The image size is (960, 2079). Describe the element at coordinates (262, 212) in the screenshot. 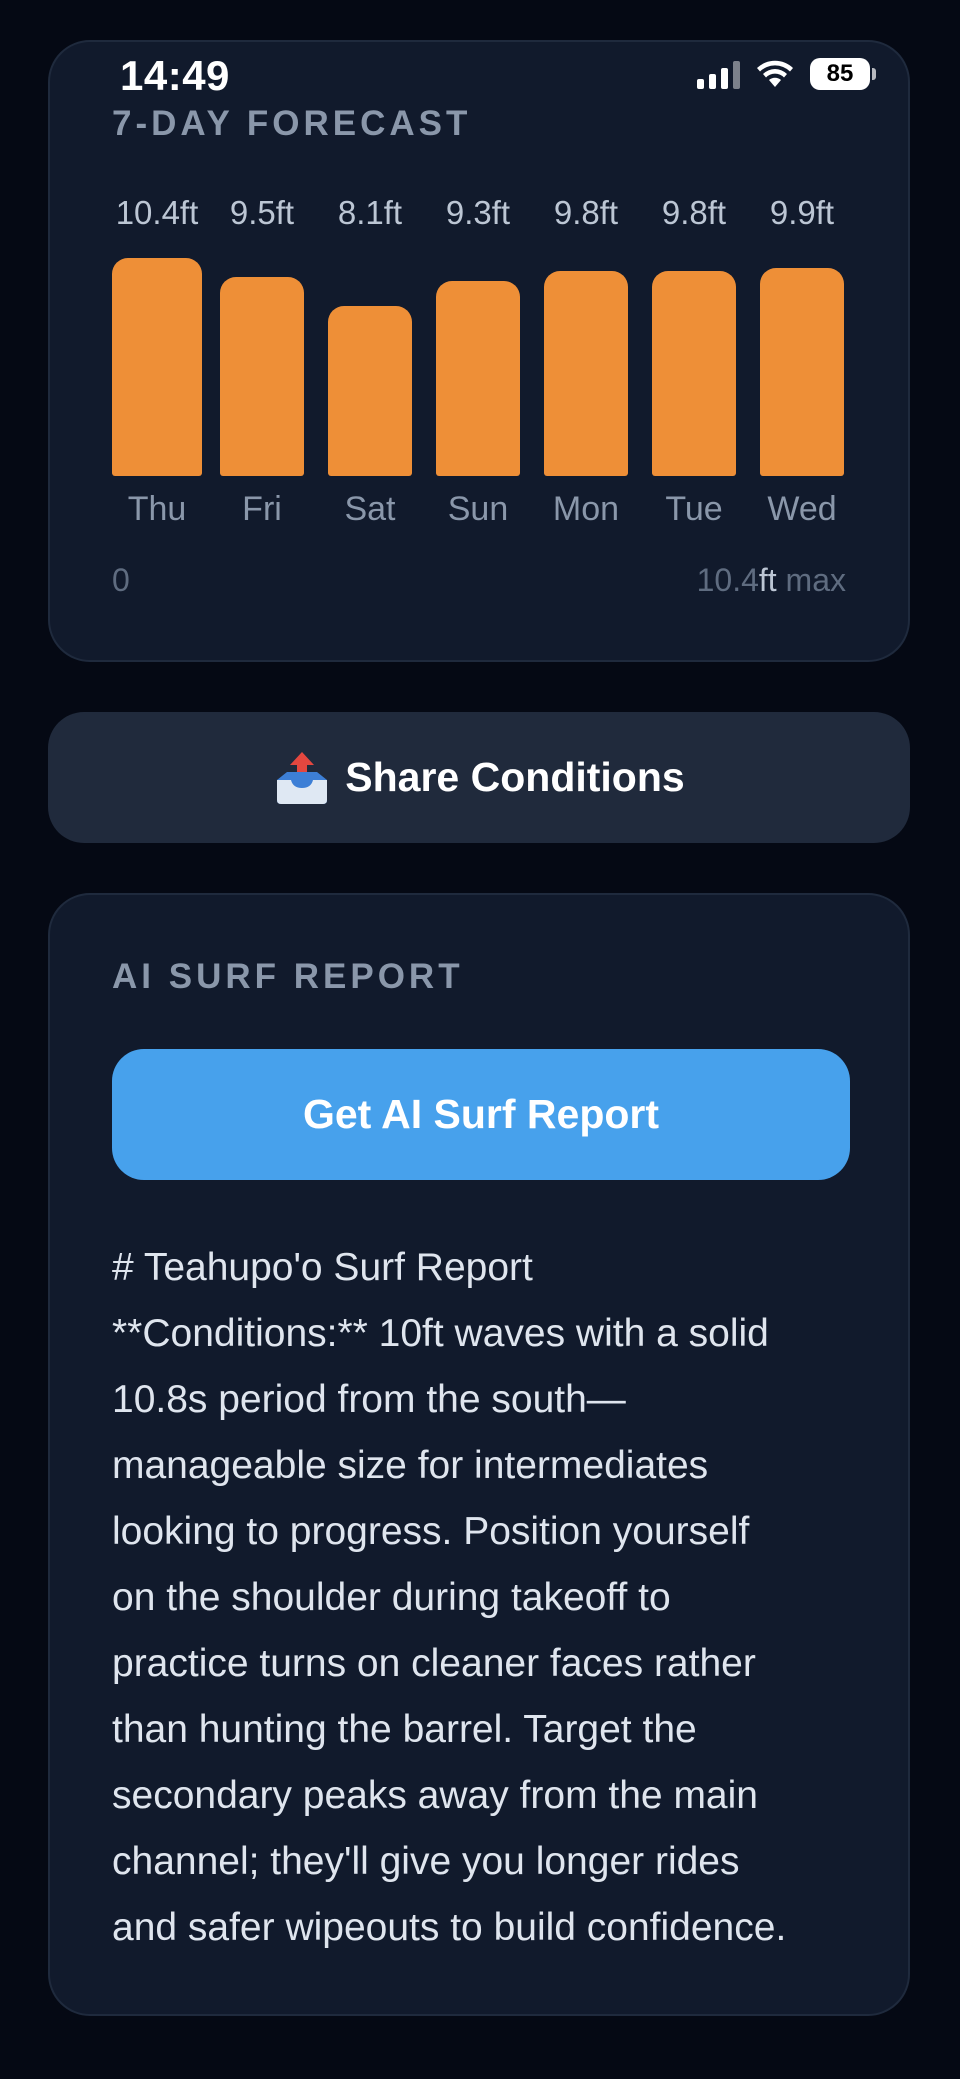

I see `bar-value-label: 9.5ft` at that location.